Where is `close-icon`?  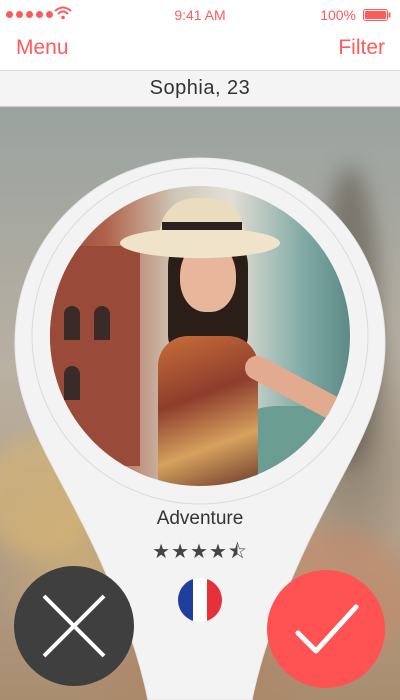 close-icon is located at coordinates (74, 626).